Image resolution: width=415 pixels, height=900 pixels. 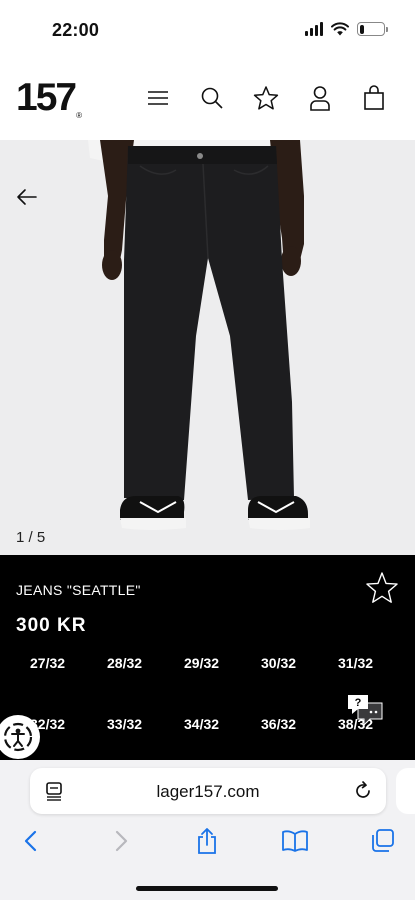 I want to click on tabs-icon, so click(x=383, y=841).